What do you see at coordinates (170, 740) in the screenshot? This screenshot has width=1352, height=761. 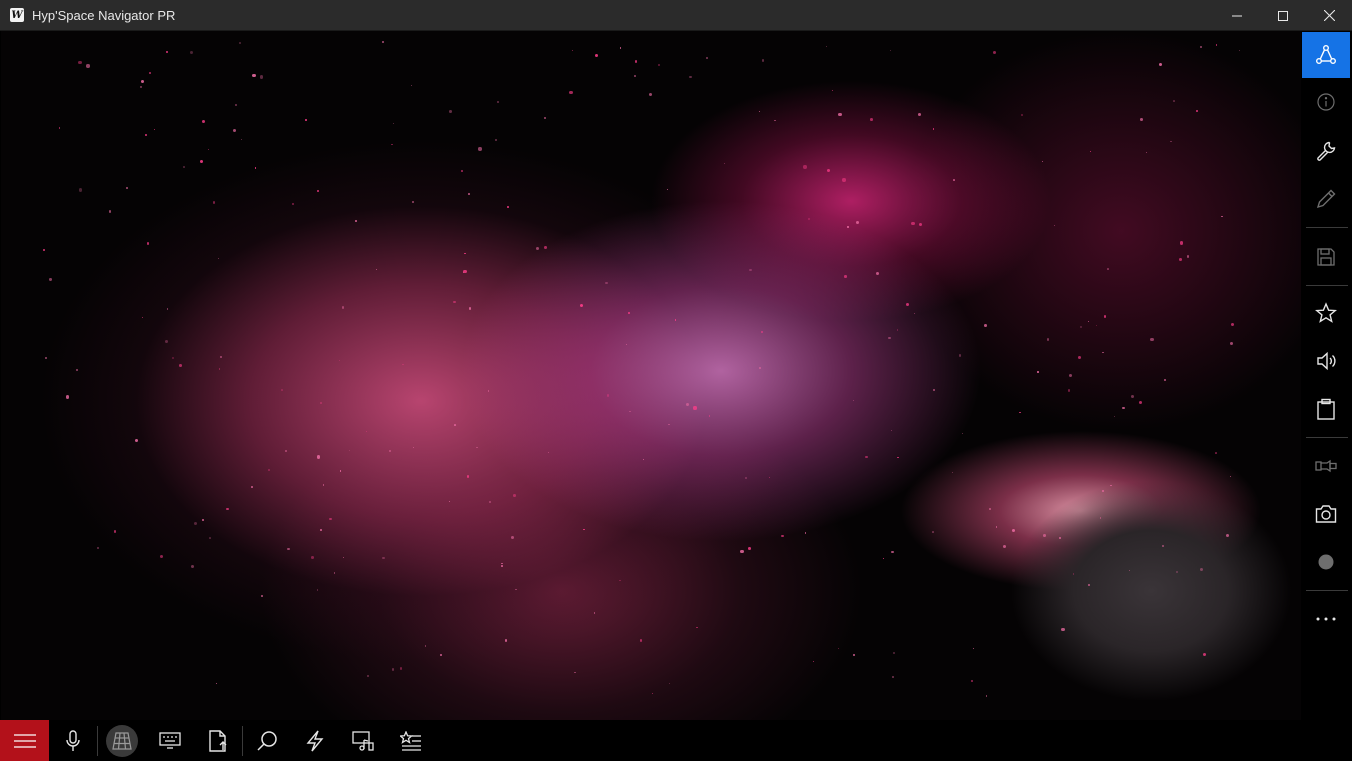 I see `keyboard-button` at bounding box center [170, 740].